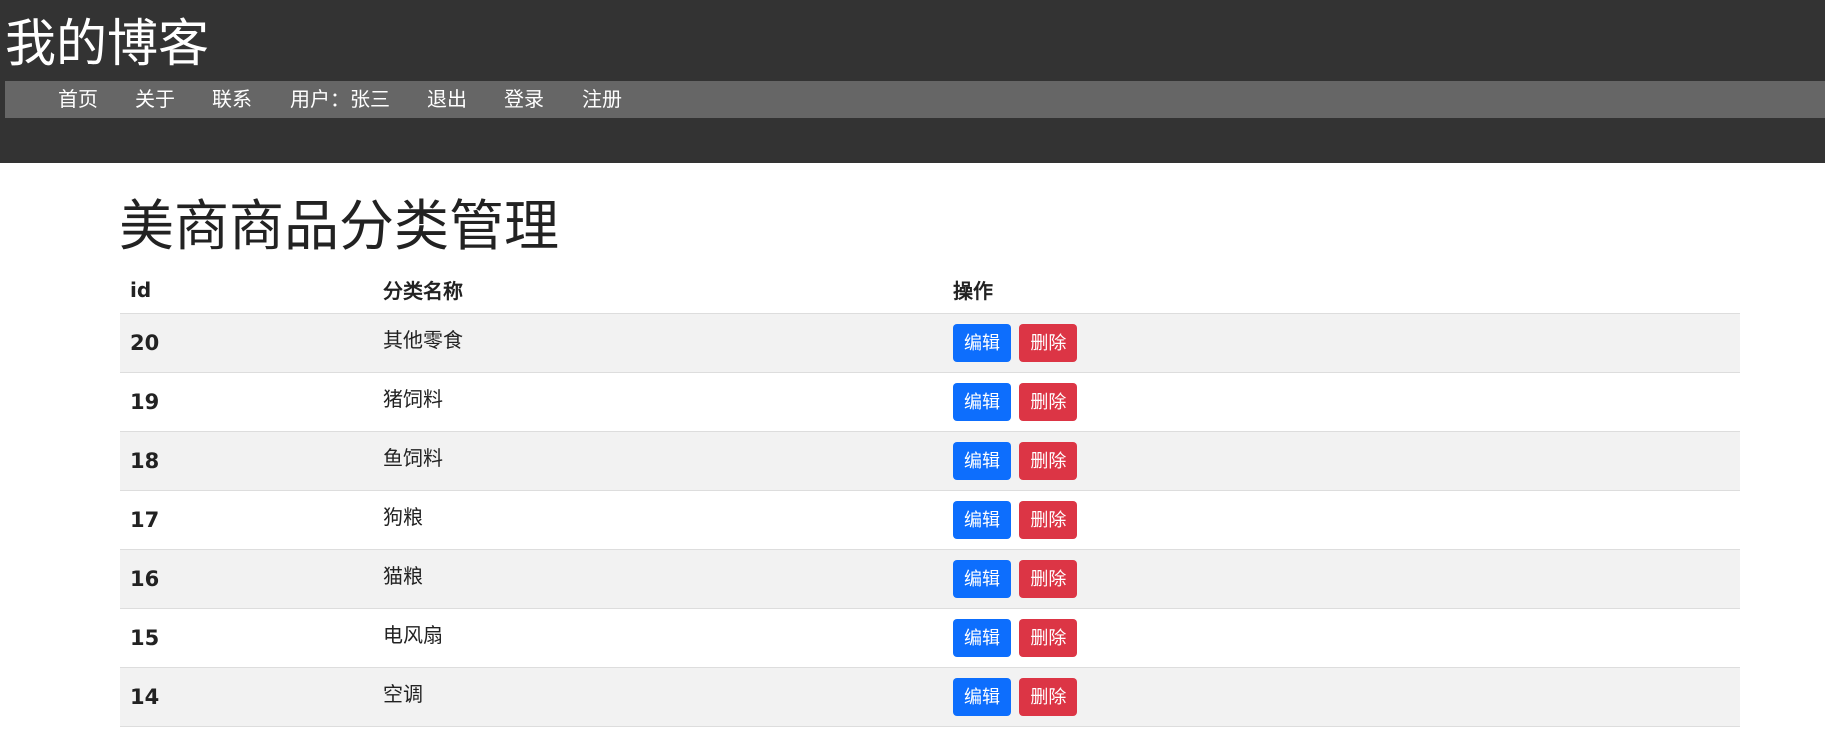 This screenshot has height=736, width=1825. I want to click on category-name: 狗粮, so click(403, 516).